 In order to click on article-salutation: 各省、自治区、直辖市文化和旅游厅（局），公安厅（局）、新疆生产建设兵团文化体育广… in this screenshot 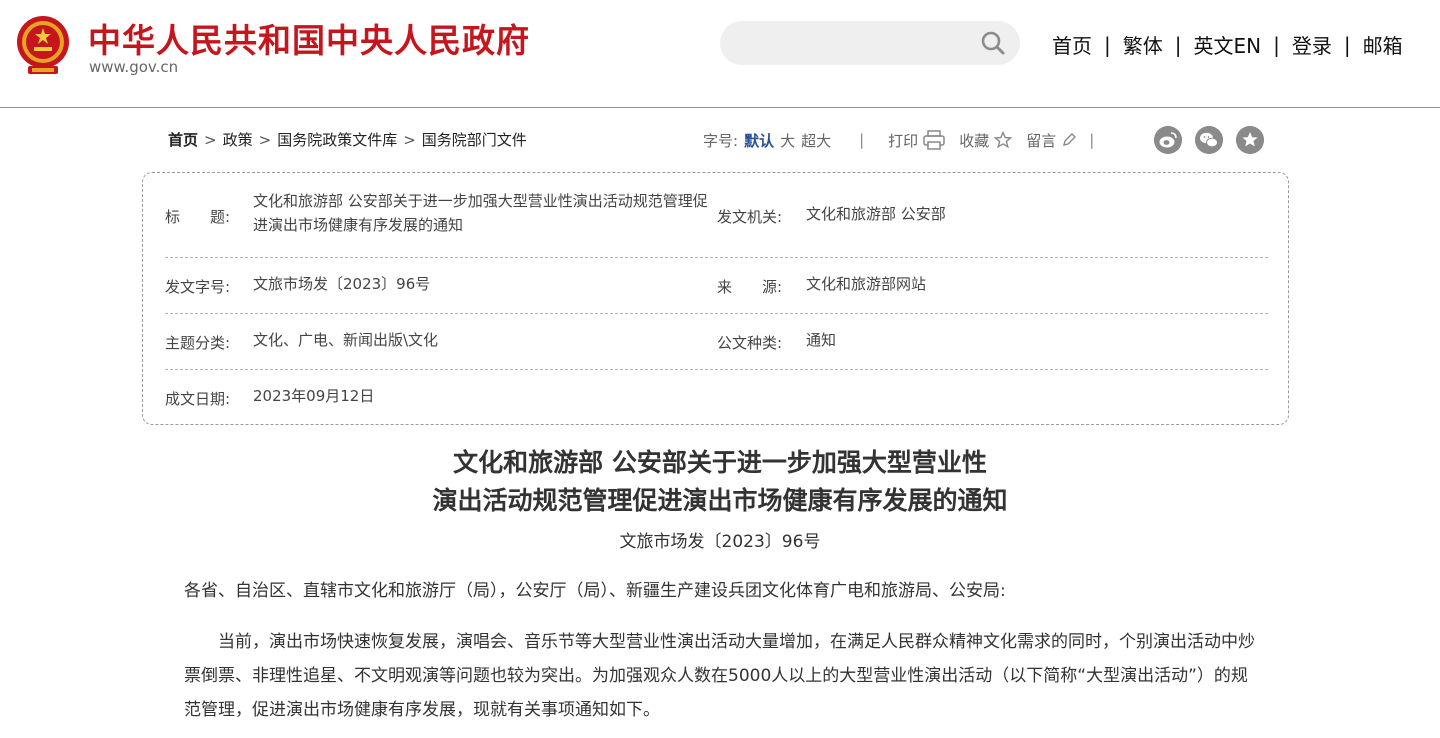, I will do `click(595, 591)`.